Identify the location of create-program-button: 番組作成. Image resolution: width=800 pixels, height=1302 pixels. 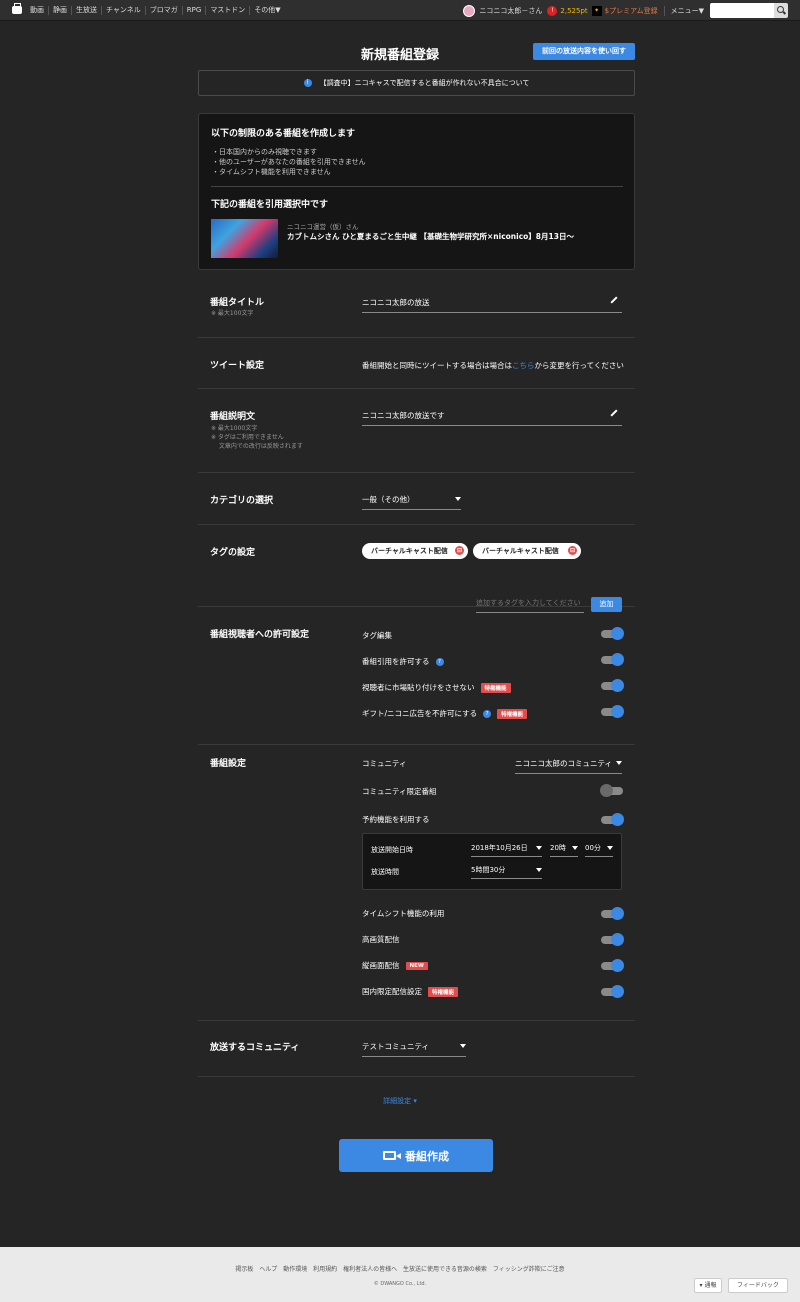
(416, 1155).